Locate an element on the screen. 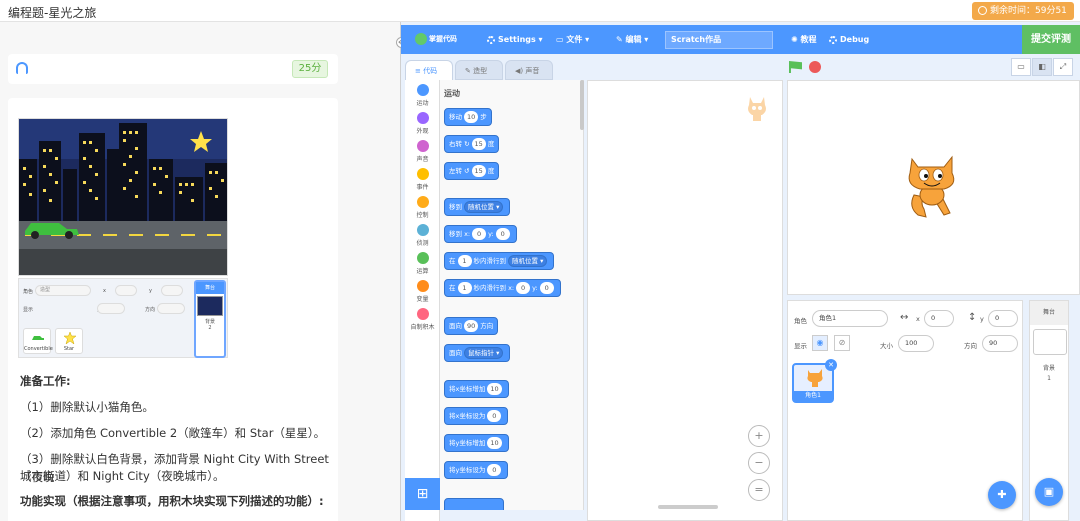 The width and height of the screenshot is (1080, 521). ref-sprite-star: Star is located at coordinates (69, 341).